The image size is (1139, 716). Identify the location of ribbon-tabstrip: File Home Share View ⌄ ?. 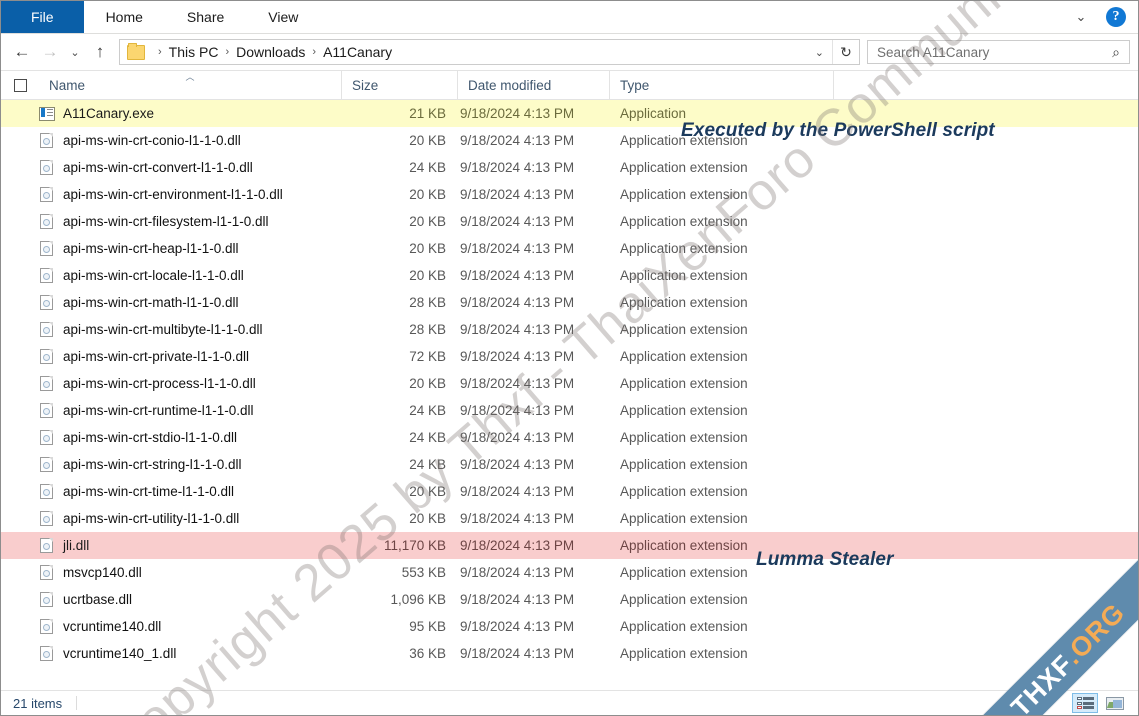
(569, 17).